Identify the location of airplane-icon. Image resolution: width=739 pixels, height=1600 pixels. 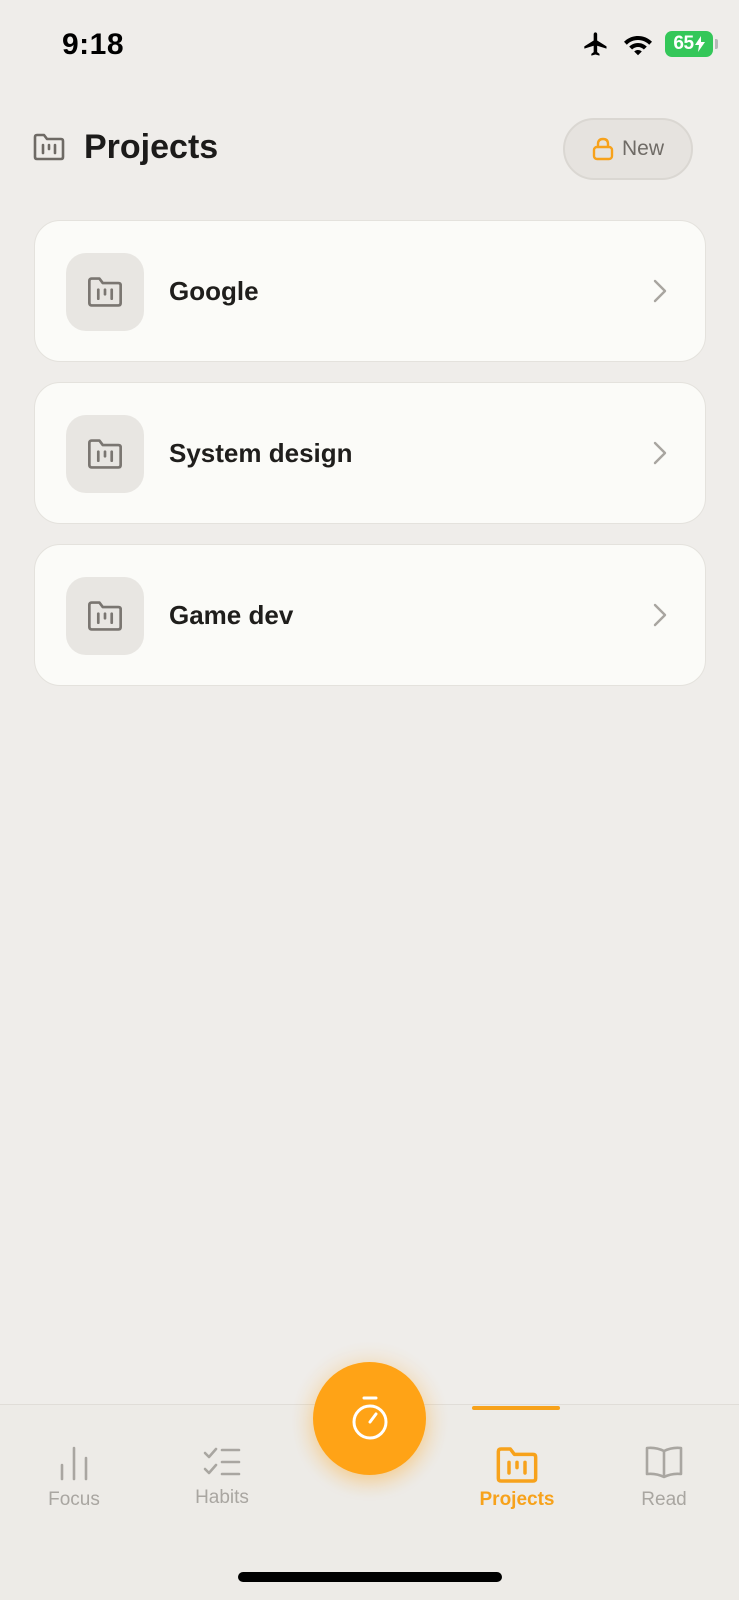
(595, 44).